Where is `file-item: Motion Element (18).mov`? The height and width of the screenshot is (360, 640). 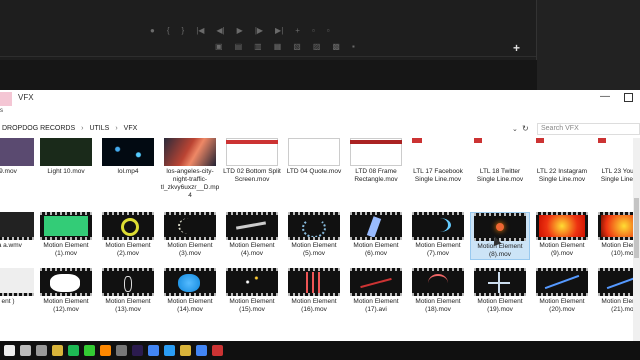 file-item: Motion Element (18).mov is located at coordinates (438, 291).